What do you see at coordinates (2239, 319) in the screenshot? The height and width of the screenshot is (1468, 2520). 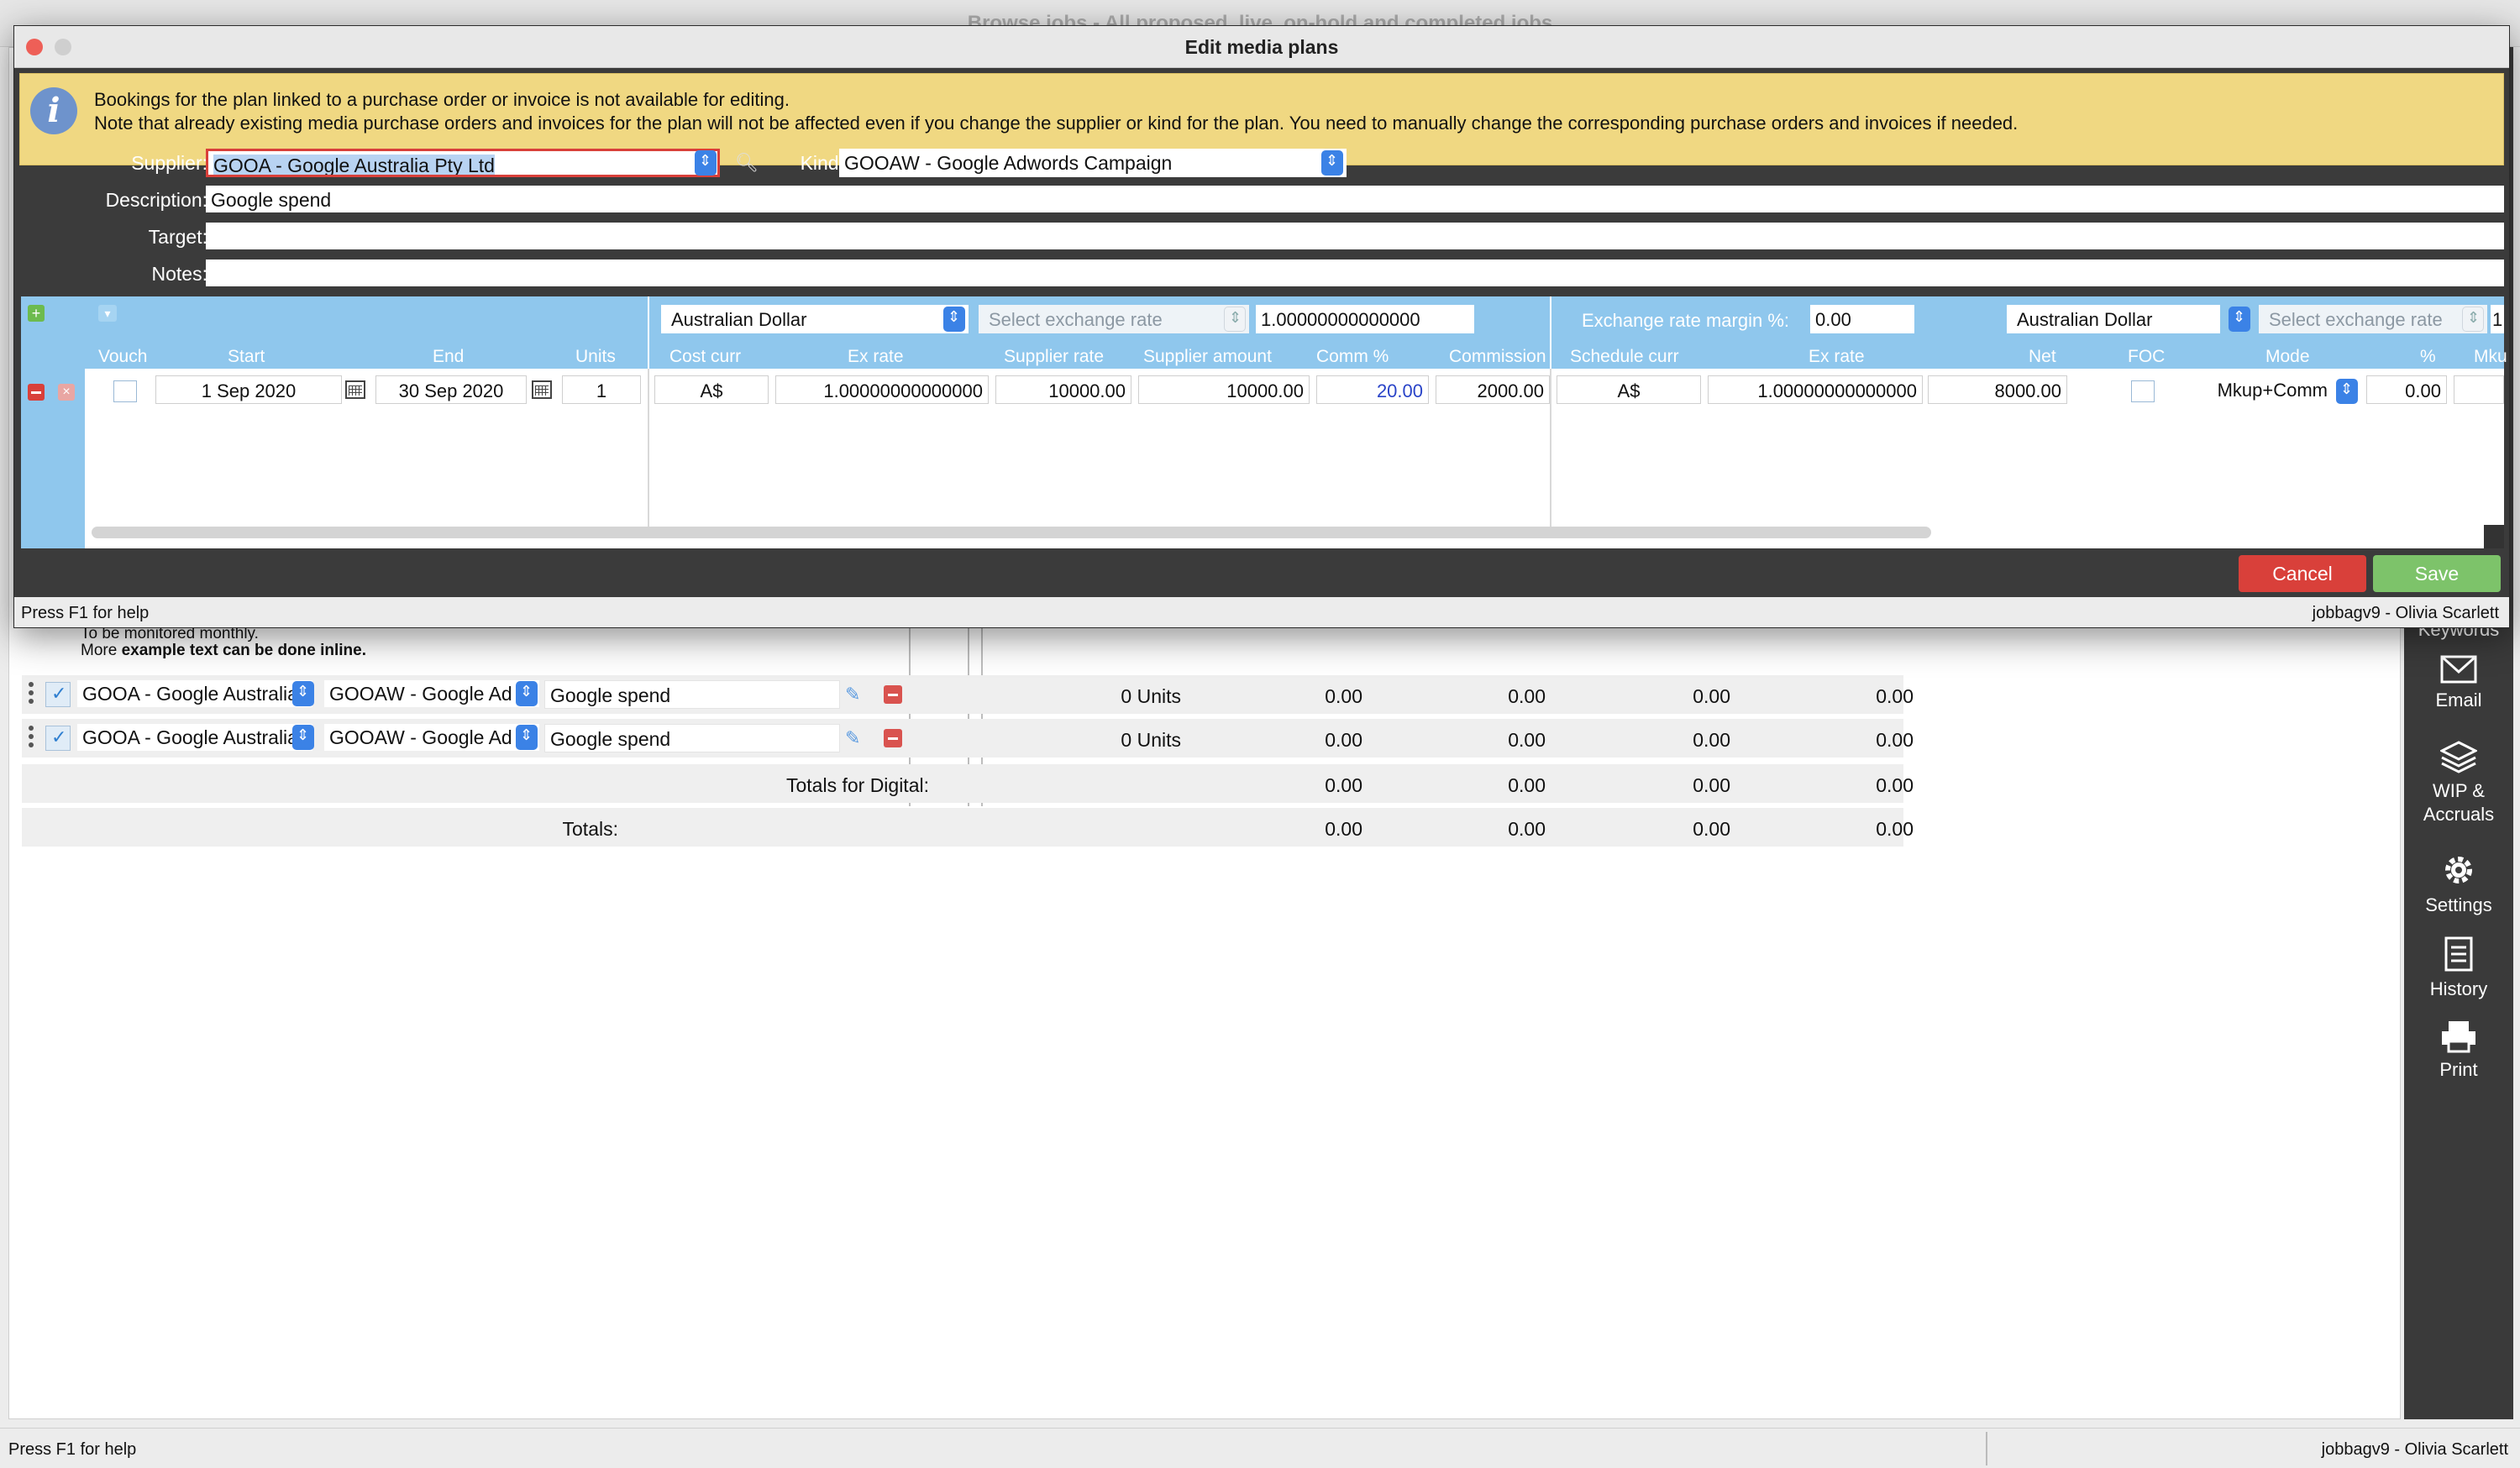 I see `schedule-currency-stepper-icon` at bounding box center [2239, 319].